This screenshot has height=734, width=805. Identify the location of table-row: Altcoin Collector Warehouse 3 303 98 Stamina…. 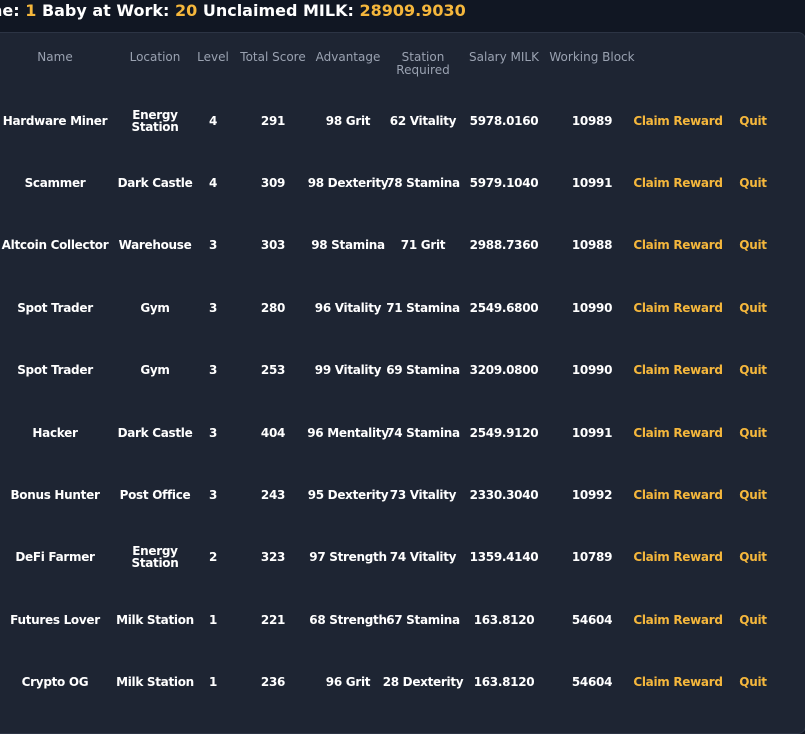
(402, 245).